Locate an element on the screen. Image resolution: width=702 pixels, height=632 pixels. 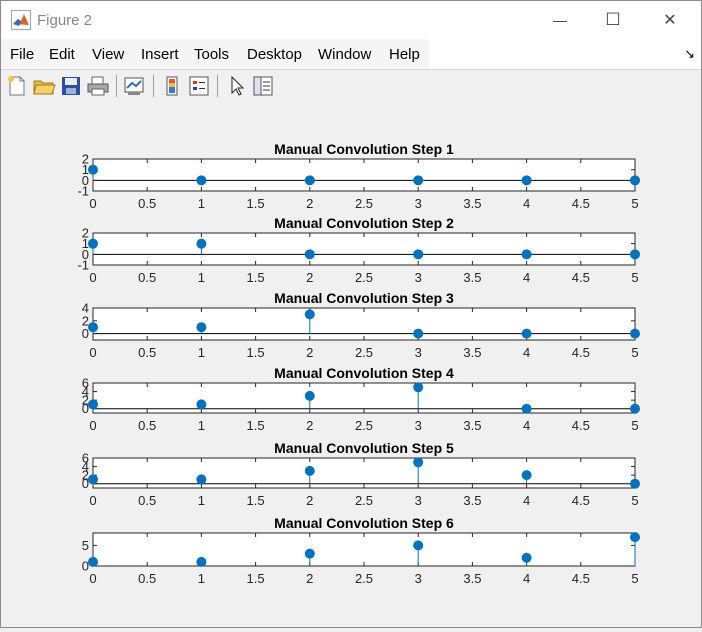
minimize-icon: — is located at coordinates (560, 20).